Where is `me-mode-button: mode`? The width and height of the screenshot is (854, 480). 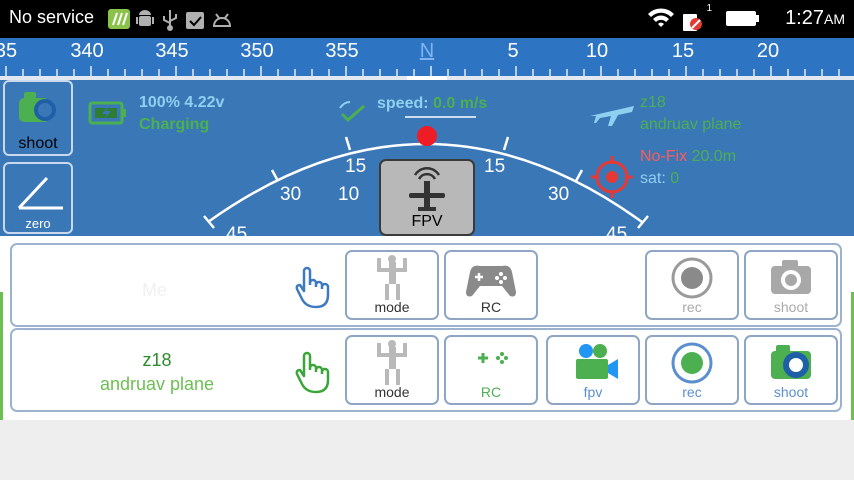 me-mode-button: mode is located at coordinates (392, 285).